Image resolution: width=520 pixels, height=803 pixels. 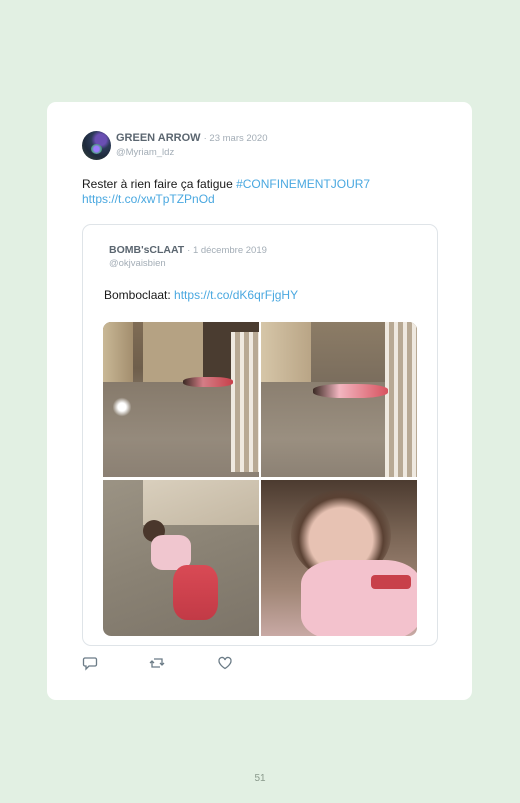 I want to click on retweet-icon, so click(x=157, y=663).